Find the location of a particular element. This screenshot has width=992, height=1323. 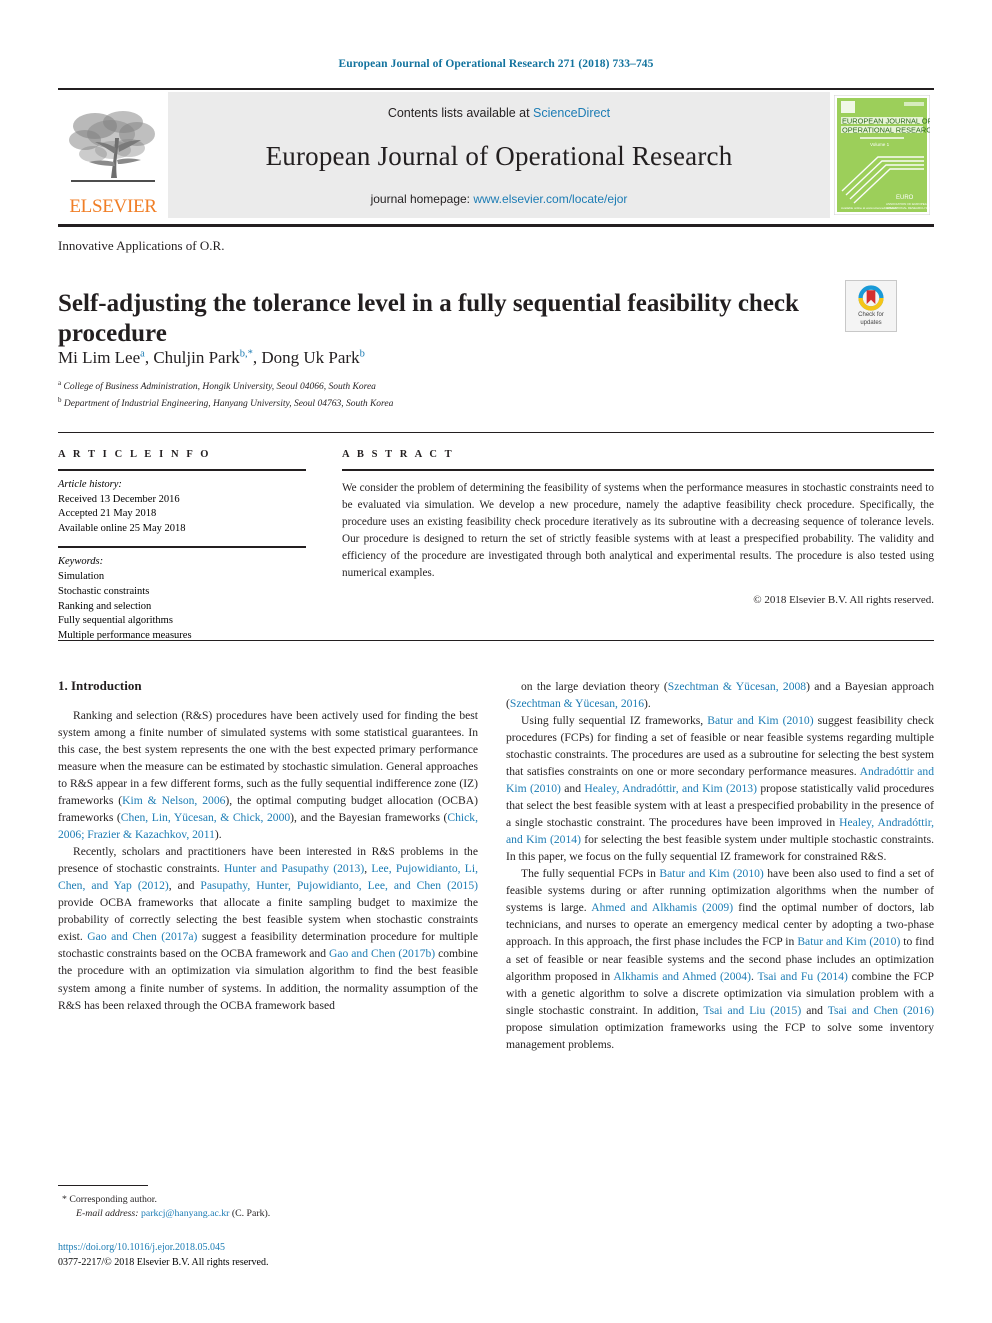

history-item-0: Received 13 December 2016 is located at coordinates (119, 499).